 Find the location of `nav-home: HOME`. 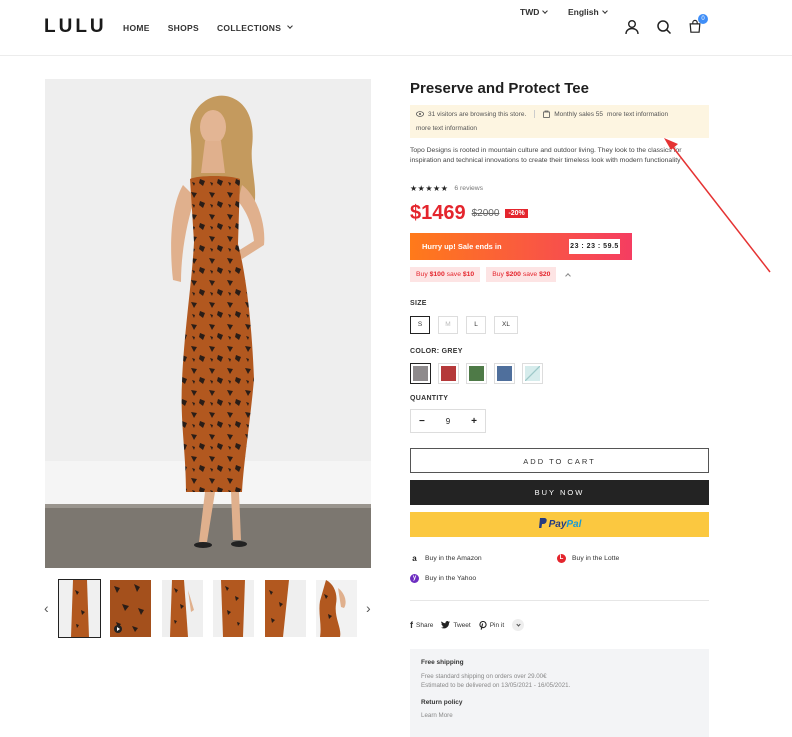

nav-home: HOME is located at coordinates (136, 28).